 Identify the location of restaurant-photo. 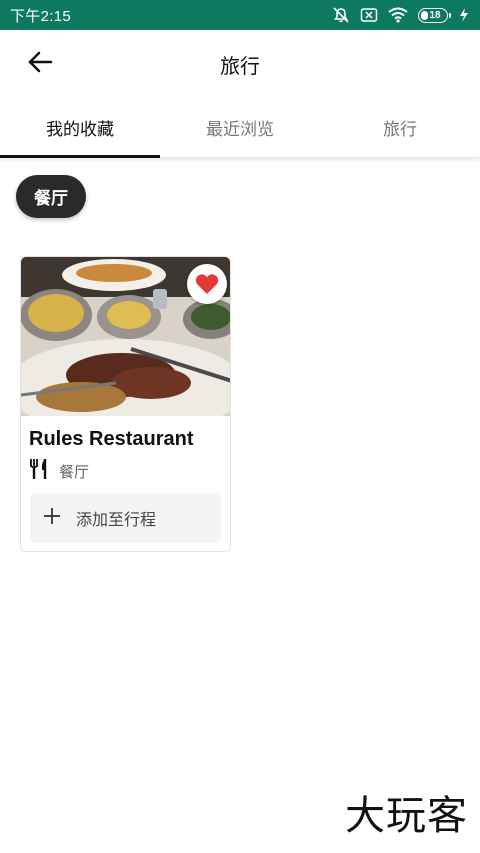
(125, 336).